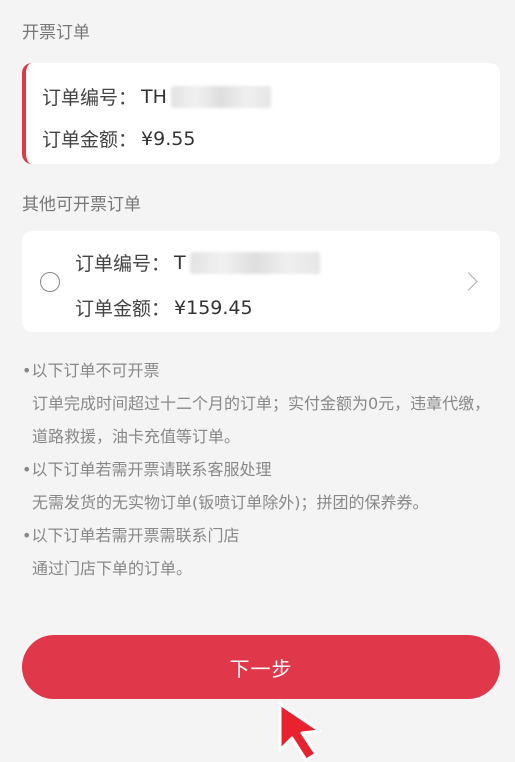 This screenshot has height=762, width=515. I want to click on order-number-value: T, so click(180, 262).